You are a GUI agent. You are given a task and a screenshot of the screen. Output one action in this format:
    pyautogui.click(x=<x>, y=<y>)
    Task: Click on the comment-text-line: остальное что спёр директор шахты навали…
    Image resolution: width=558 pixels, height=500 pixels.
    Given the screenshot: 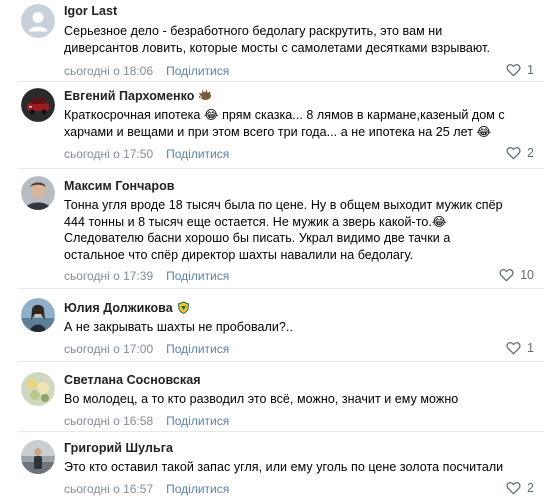 What is the action you would take?
    pyautogui.click(x=239, y=254)
    